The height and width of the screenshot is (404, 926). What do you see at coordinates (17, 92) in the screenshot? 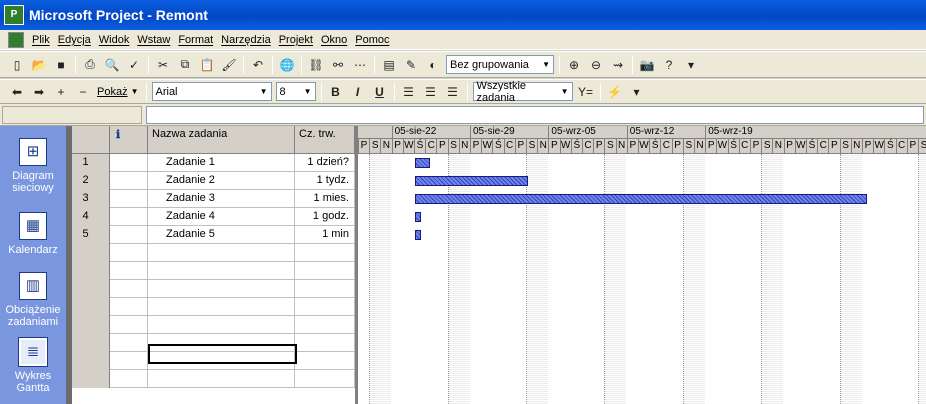
I see `outdent-icon: ⬅` at bounding box center [17, 92].